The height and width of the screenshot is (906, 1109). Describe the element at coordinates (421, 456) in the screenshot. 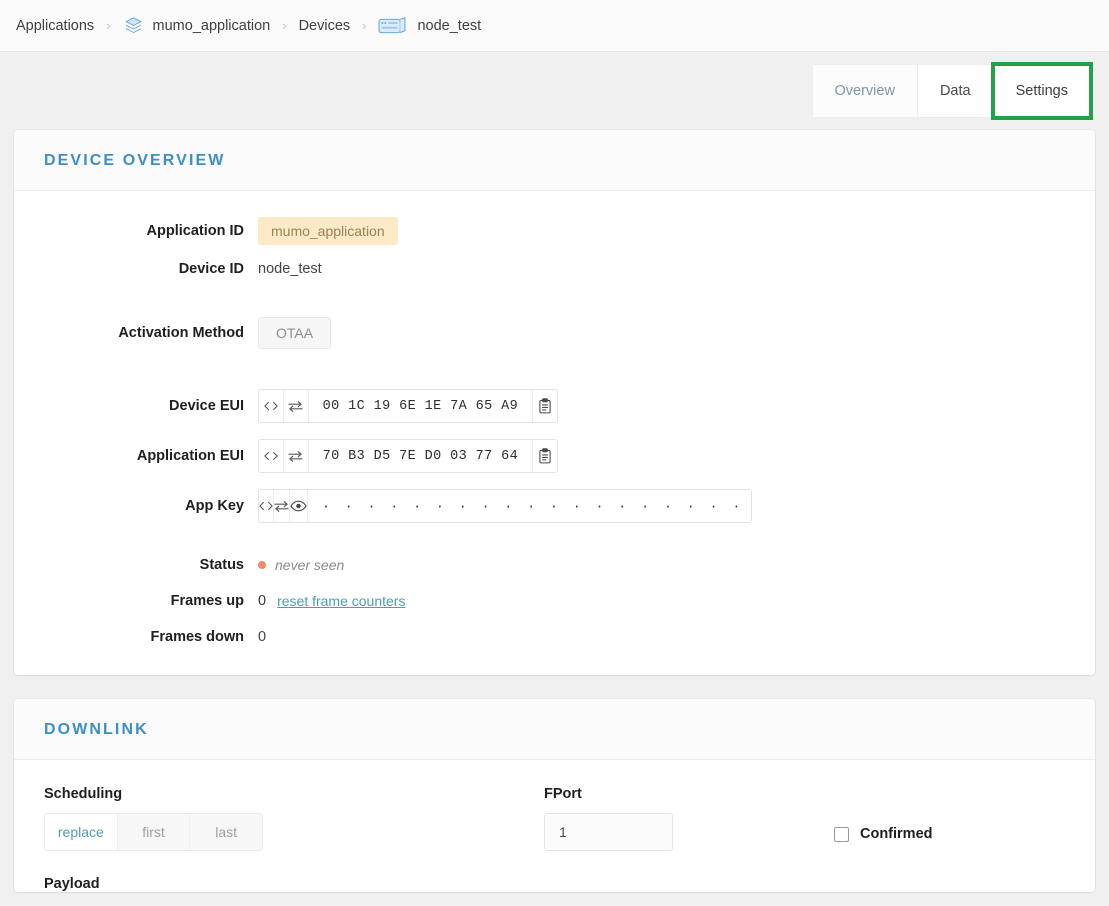

I see `application-eui-value: 70 B3 D5 7E D0 03 77 64` at that location.